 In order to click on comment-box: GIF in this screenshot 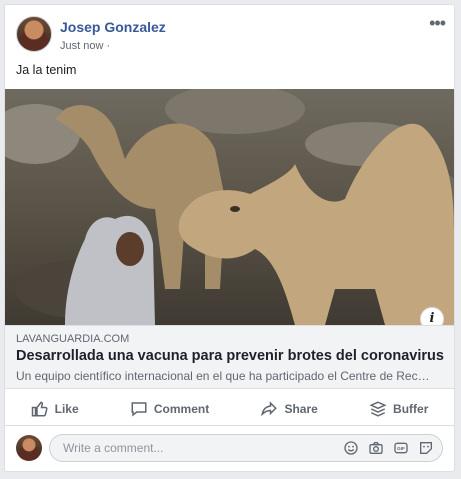, I will do `click(246, 448)`.